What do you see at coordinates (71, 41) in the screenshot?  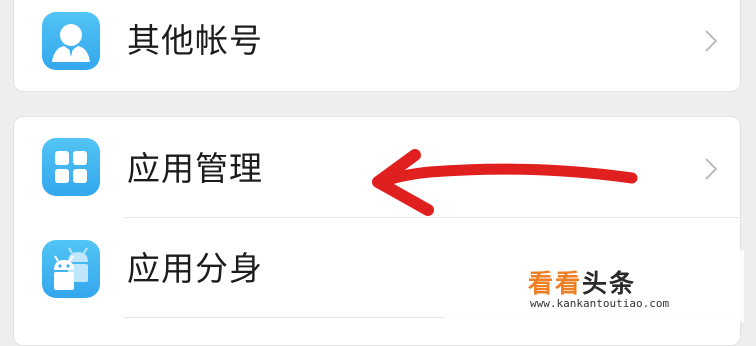 I see `account-icon` at bounding box center [71, 41].